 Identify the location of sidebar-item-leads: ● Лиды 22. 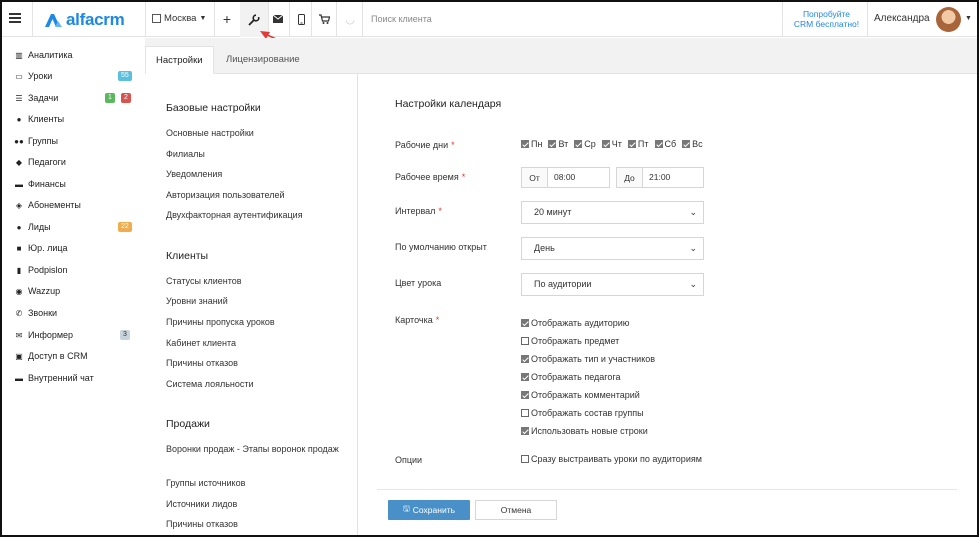
(75, 227).